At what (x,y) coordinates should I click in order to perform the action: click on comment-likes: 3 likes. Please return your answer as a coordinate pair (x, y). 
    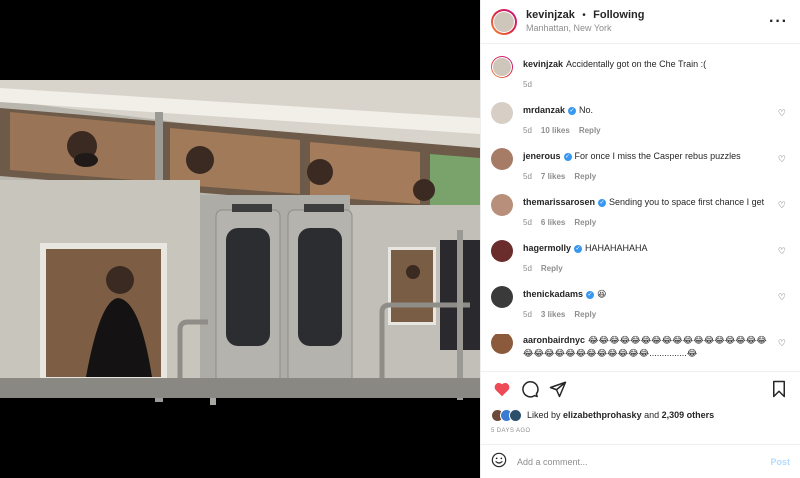
    Looking at the image, I should click on (553, 314).